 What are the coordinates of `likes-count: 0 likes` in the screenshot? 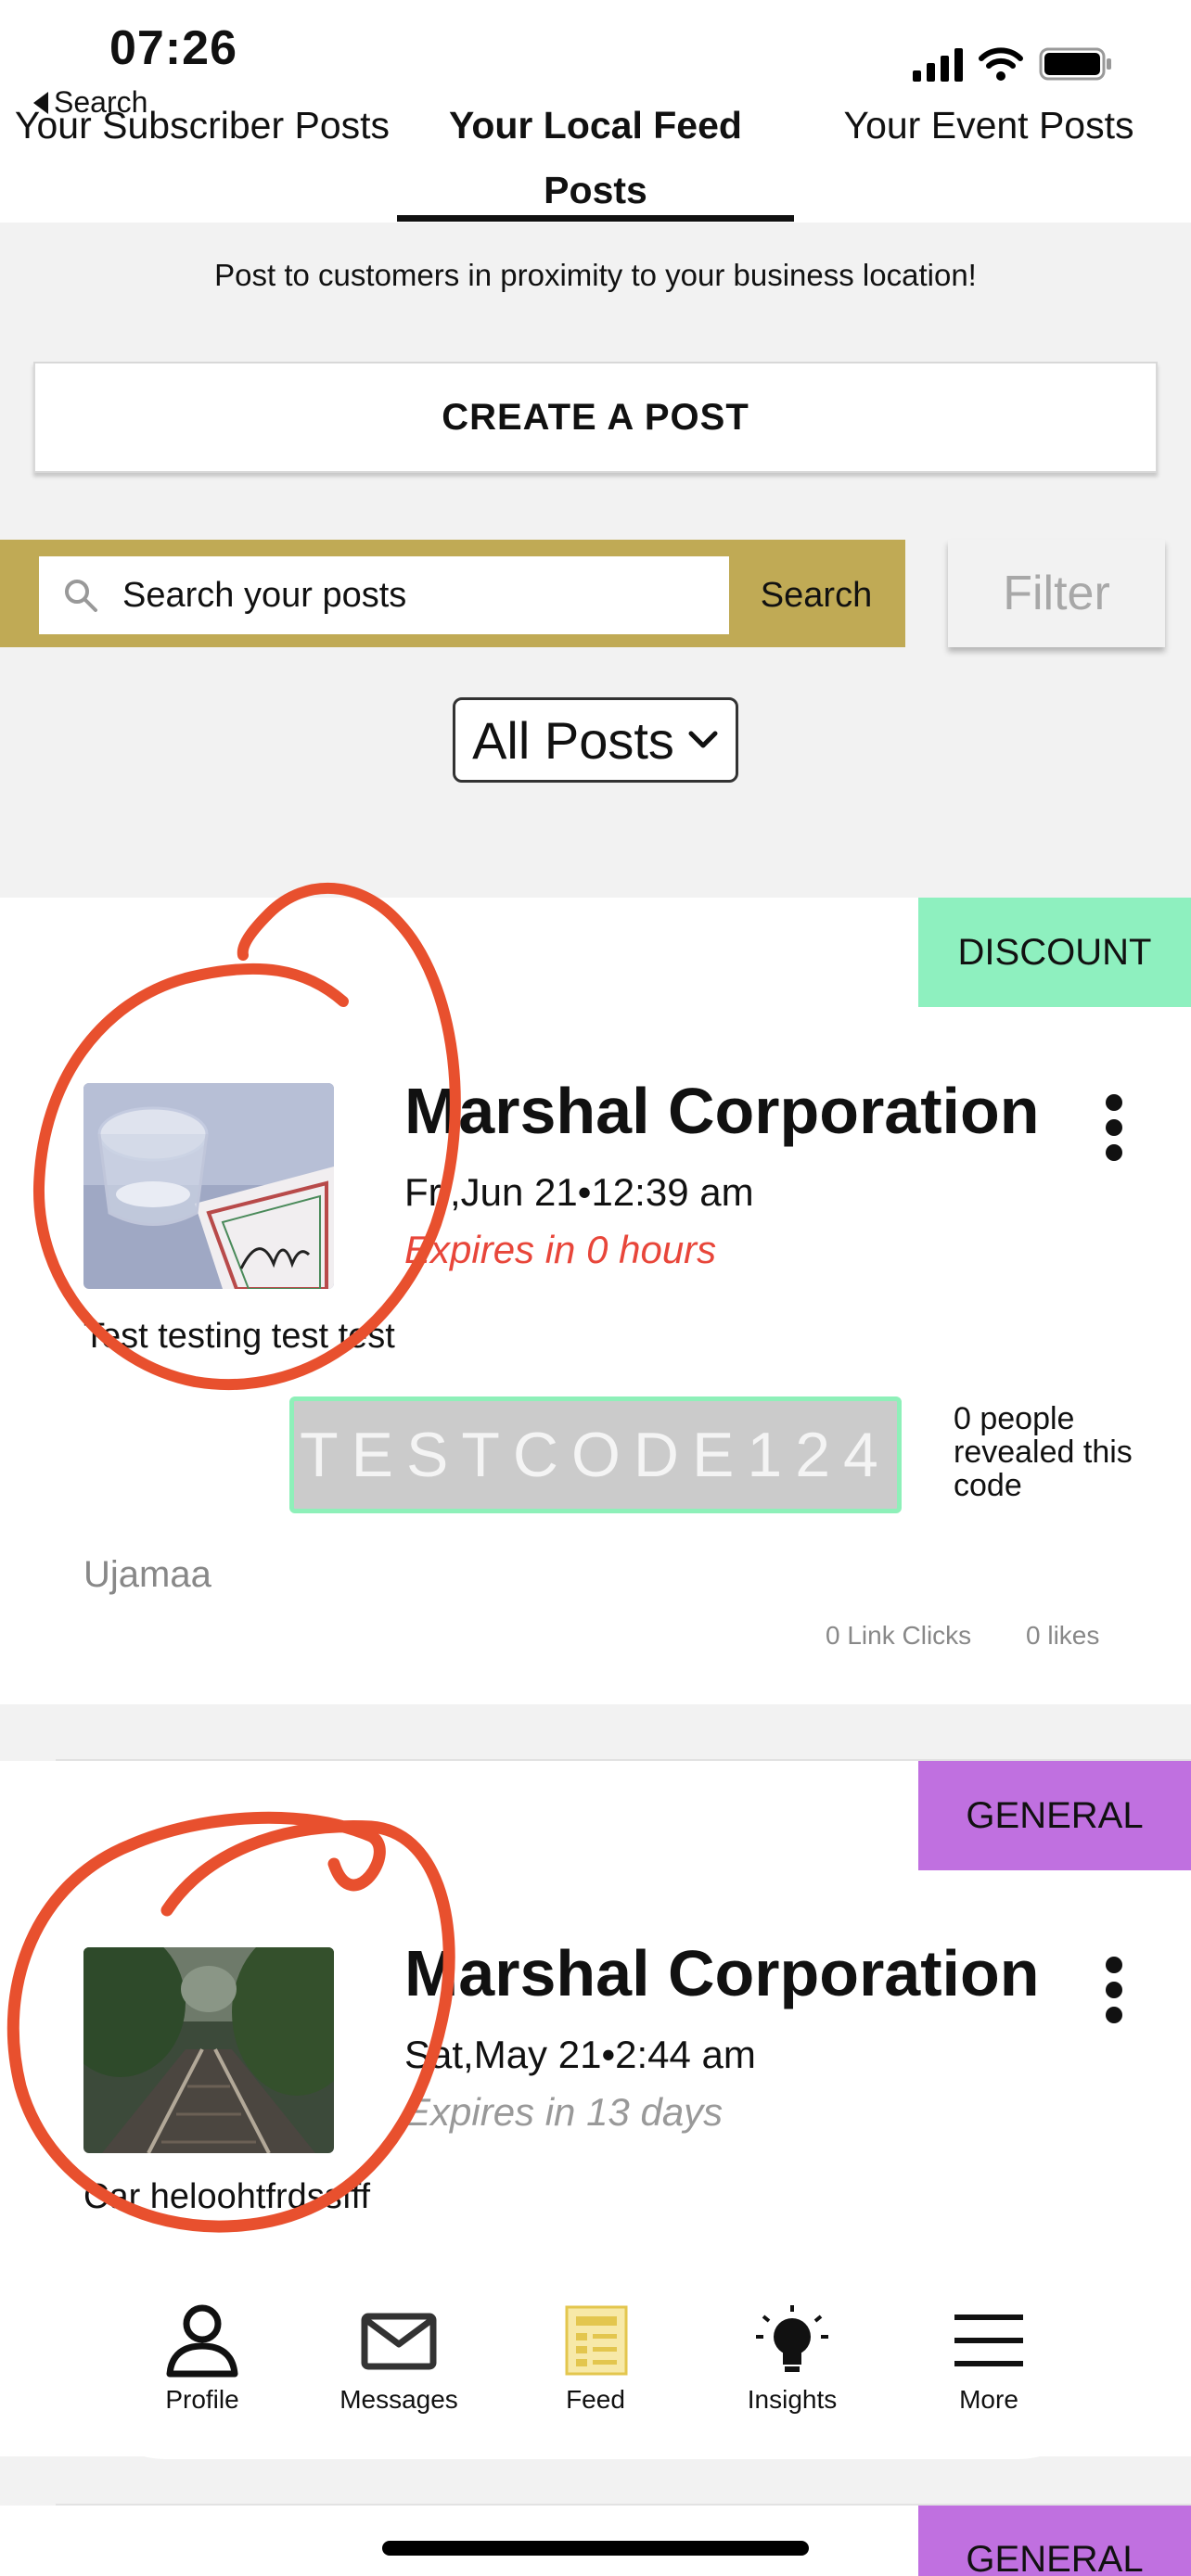 It's located at (1063, 1635).